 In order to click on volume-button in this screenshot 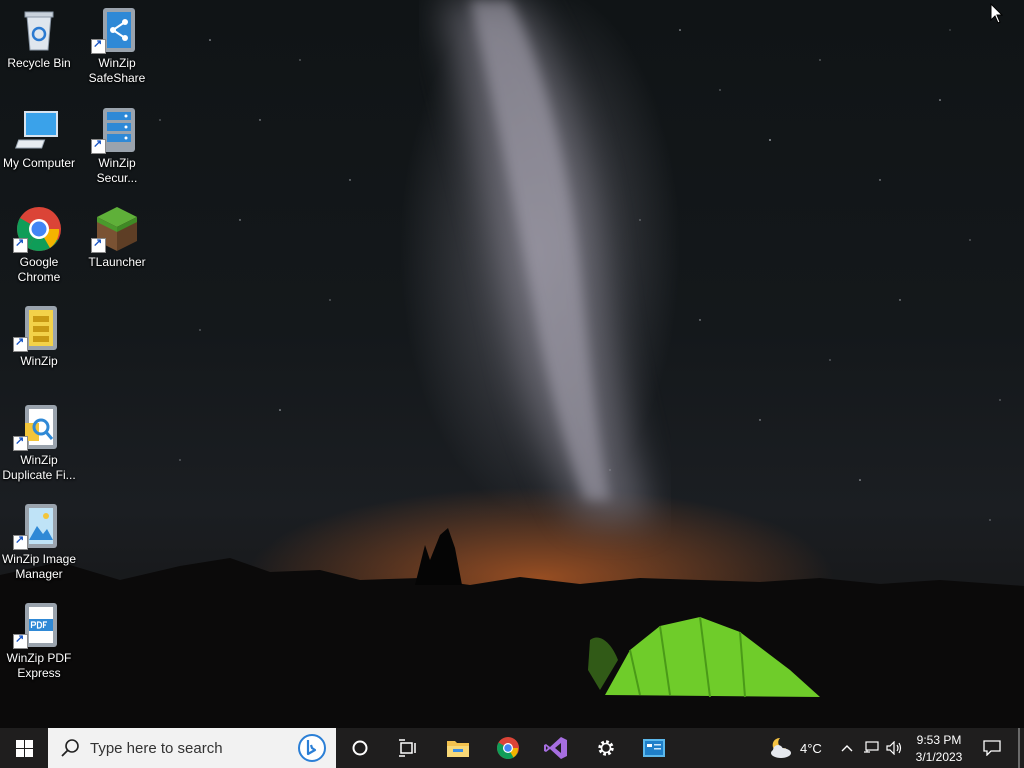, I will do `click(895, 748)`.